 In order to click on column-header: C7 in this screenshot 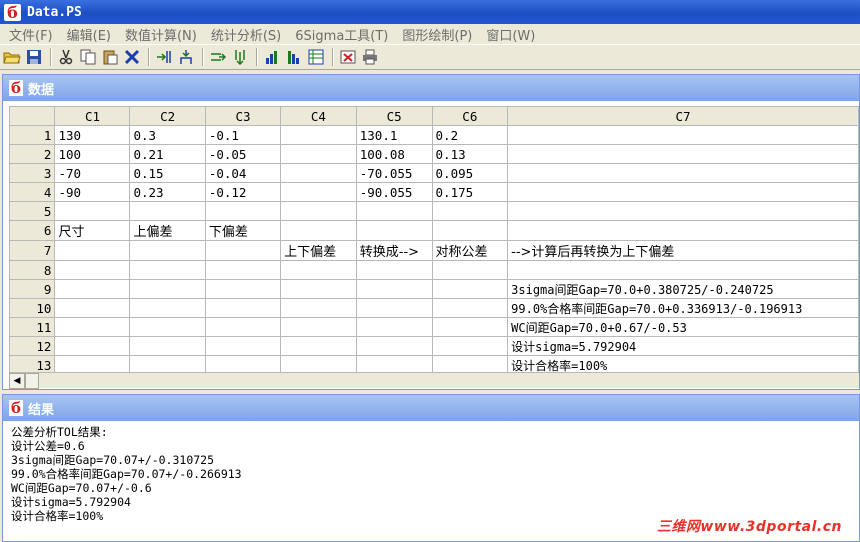, I will do `click(683, 116)`.